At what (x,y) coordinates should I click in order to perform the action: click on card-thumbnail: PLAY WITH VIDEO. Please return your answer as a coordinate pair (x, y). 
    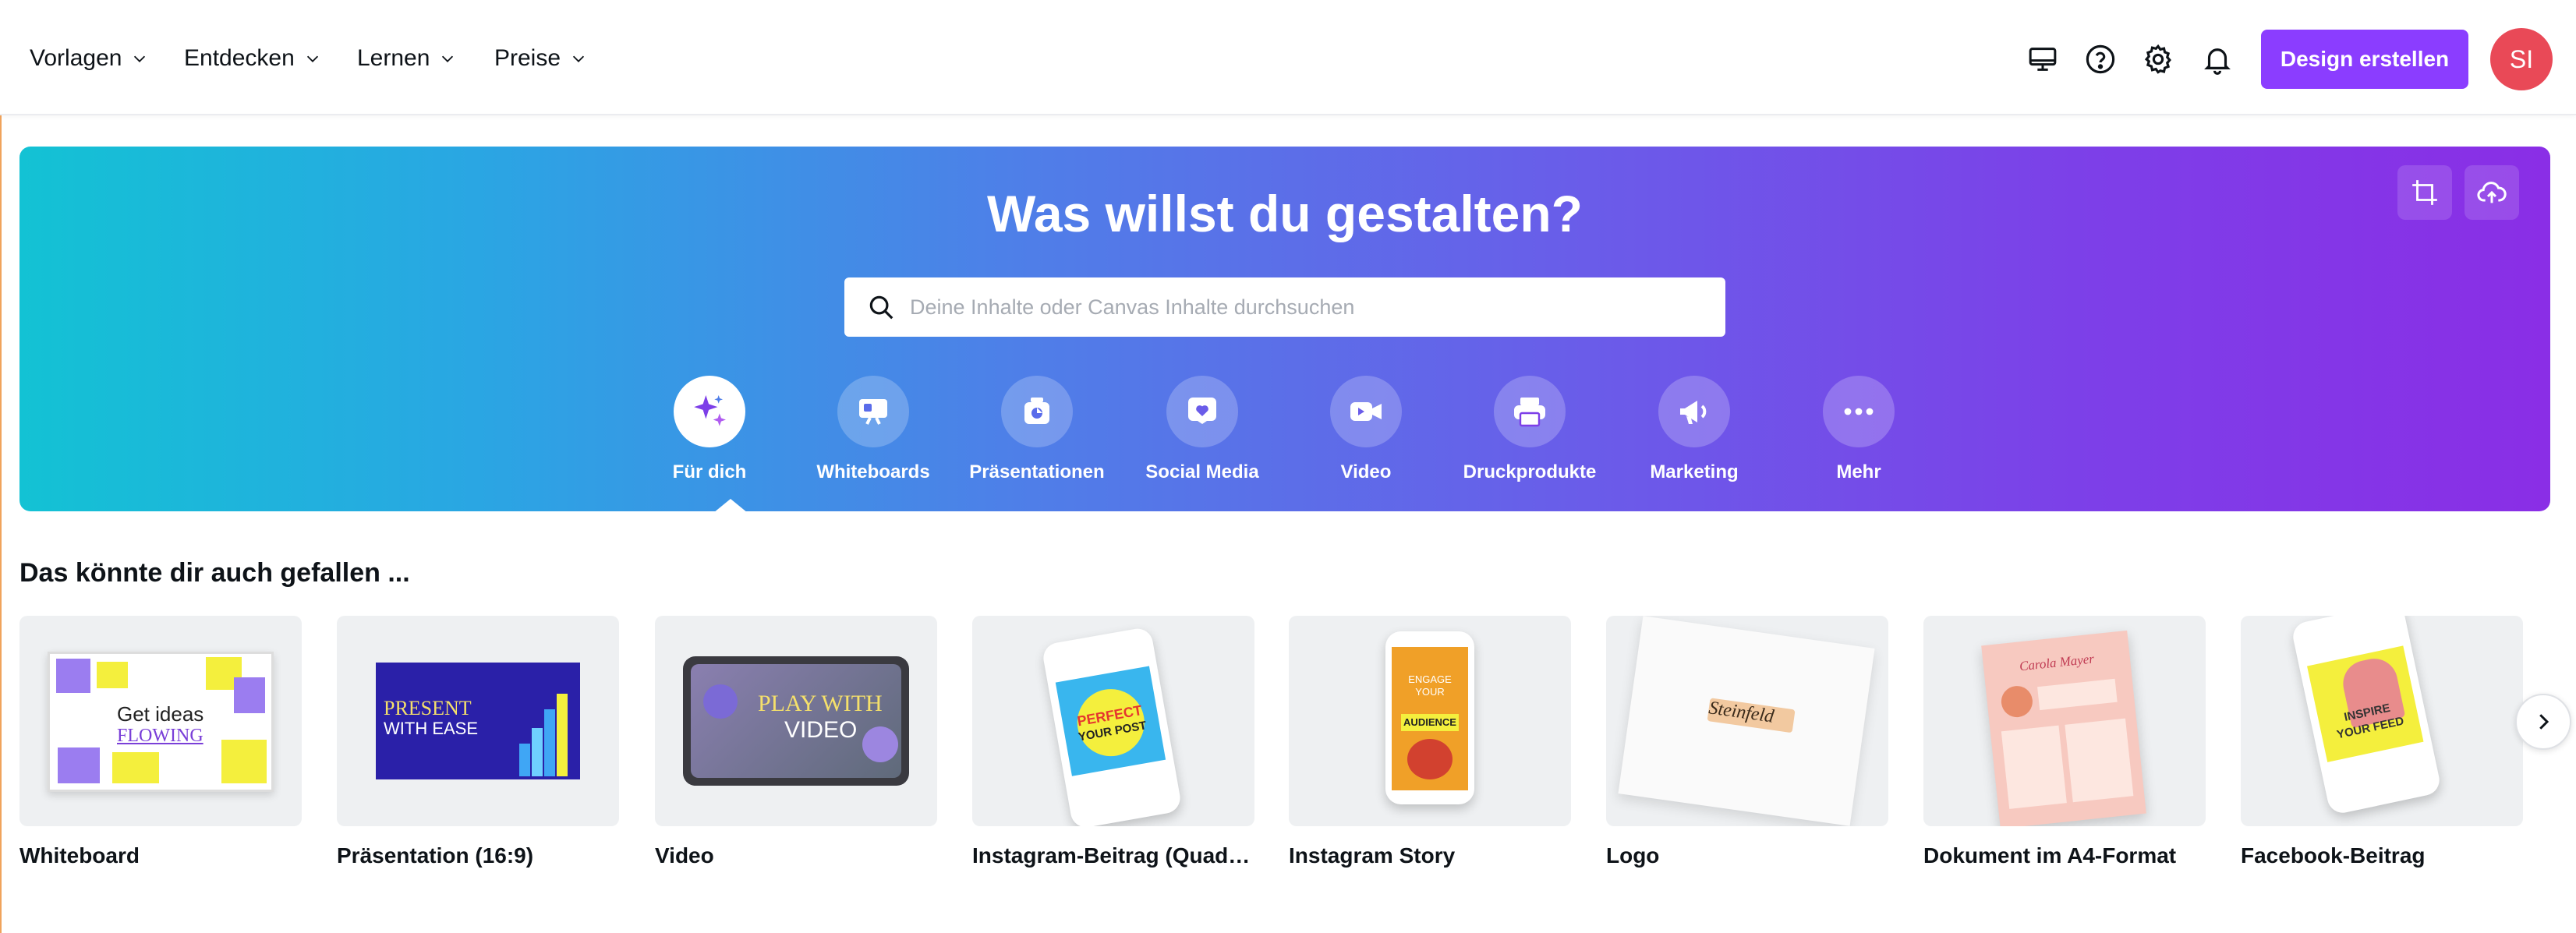
    Looking at the image, I should click on (796, 721).